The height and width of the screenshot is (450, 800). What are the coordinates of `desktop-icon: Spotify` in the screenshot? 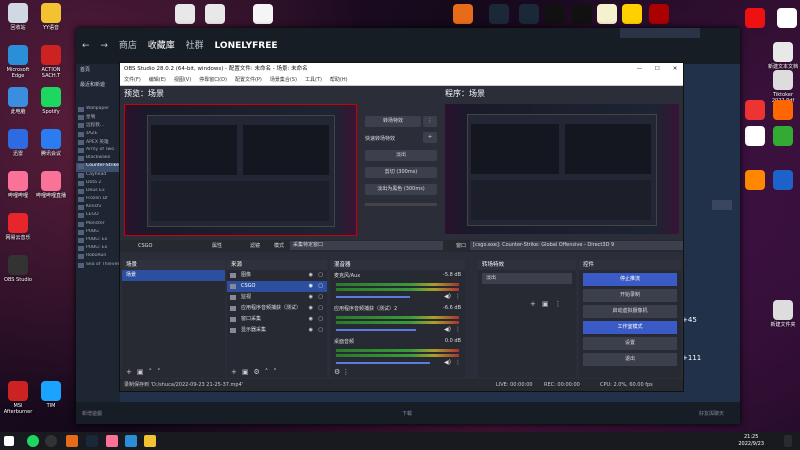 It's located at (51, 101).